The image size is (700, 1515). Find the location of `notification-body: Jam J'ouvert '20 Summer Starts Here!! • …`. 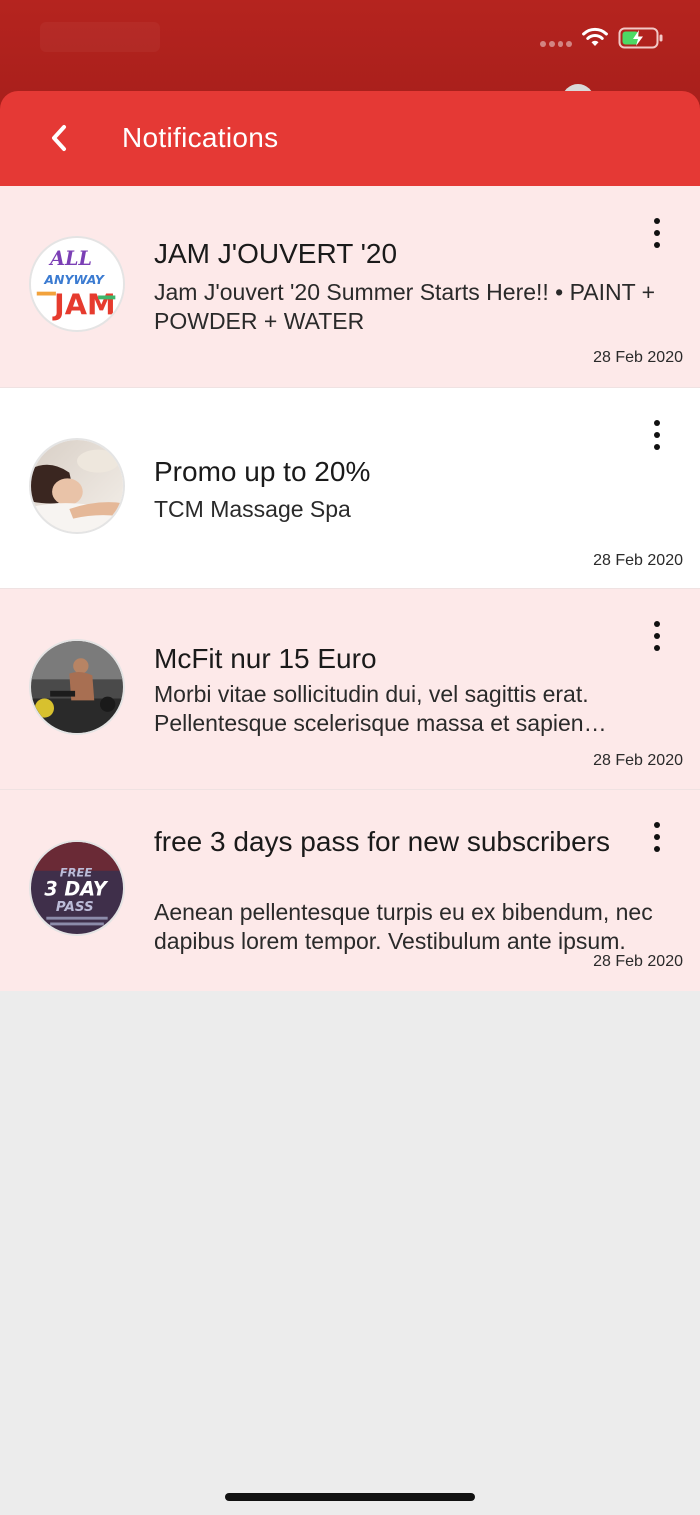

notification-body: Jam J'ouvert '20 Summer Starts Here!! • … is located at coordinates (405, 306).